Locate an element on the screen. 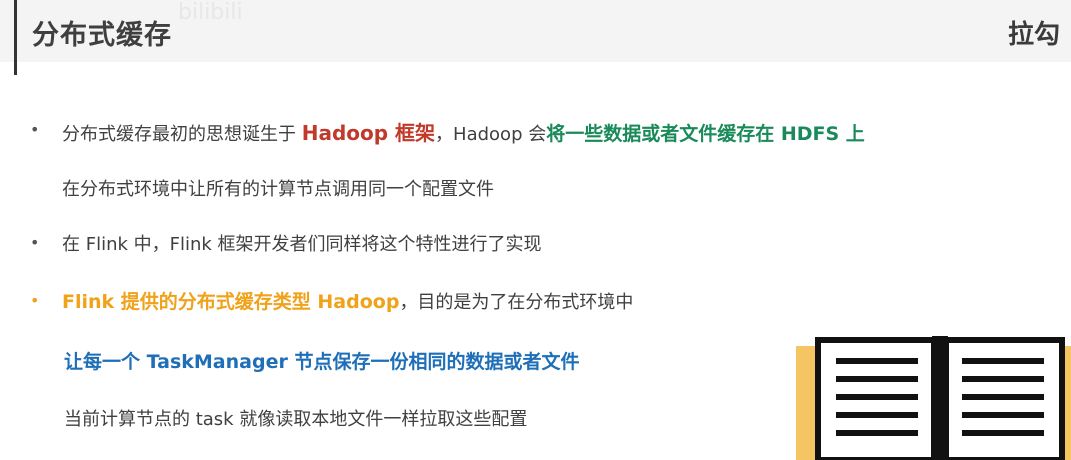 This screenshot has height=460, width=1071. bullet-3-highlight-flink: Flink 提供的分布式缓存类型 Hadoop is located at coordinates (231, 302).